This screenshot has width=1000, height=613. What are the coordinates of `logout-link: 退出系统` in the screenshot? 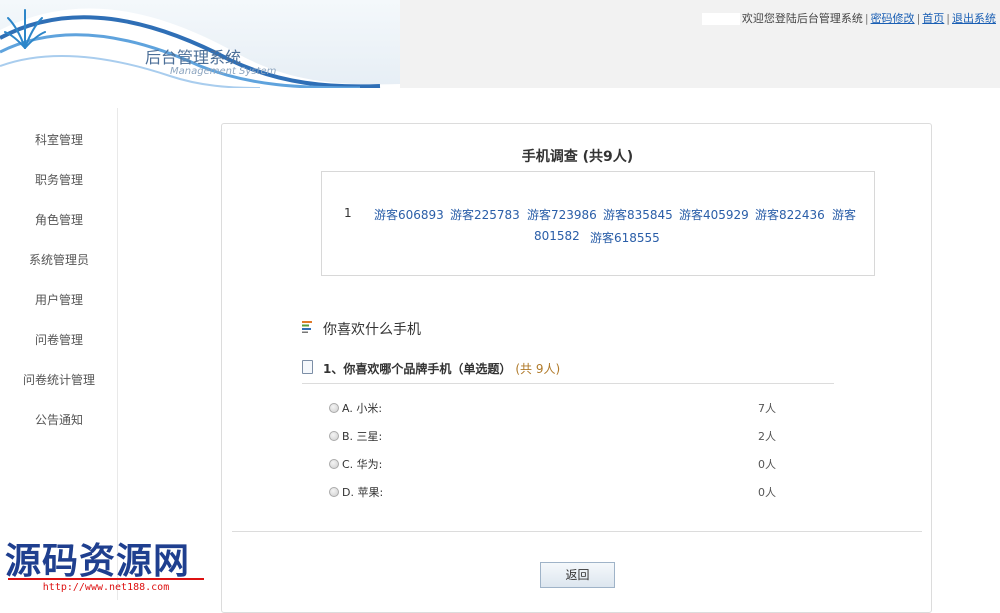 It's located at (974, 18).